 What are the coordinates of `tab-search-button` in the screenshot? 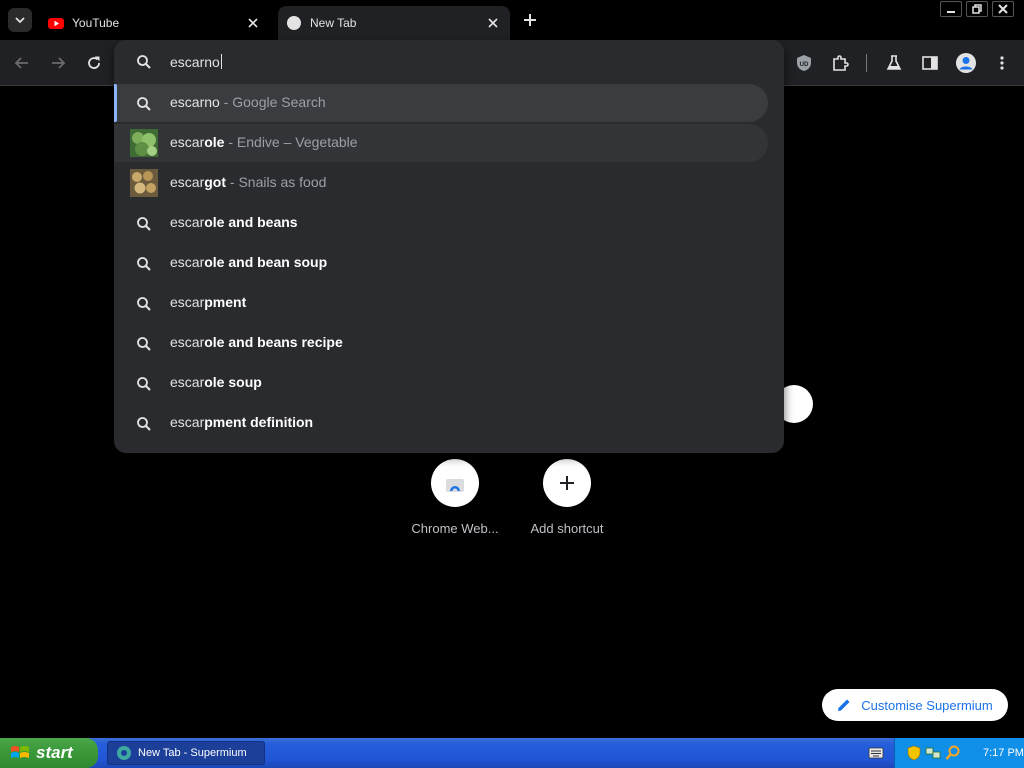 It's located at (20, 20).